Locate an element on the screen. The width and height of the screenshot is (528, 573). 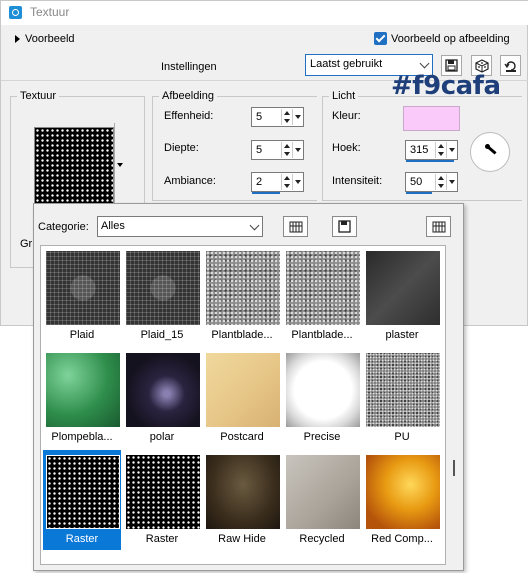
texture-tile: Plaid is located at coordinates (82, 296).